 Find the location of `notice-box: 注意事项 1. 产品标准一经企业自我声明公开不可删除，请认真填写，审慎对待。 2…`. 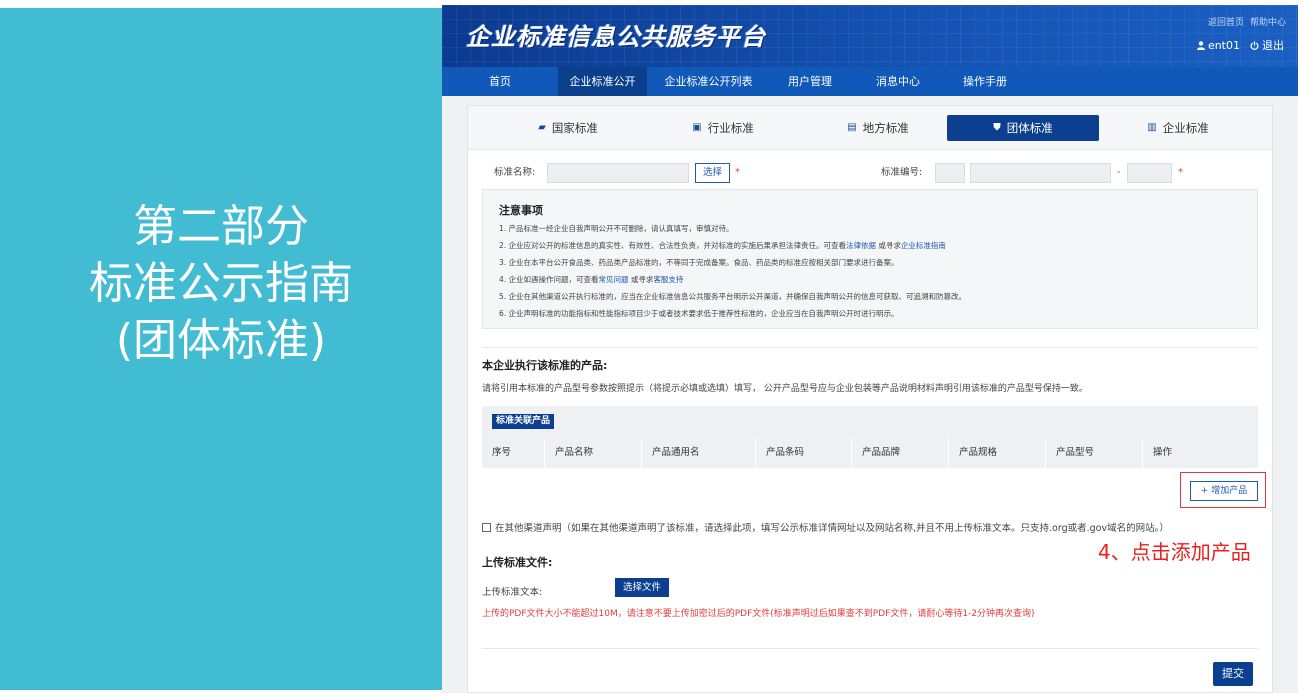

notice-box: 注意事项 1. 产品标准一经企业自我声明公开不可删除，请认真填写，审慎对待。 2… is located at coordinates (870, 259).